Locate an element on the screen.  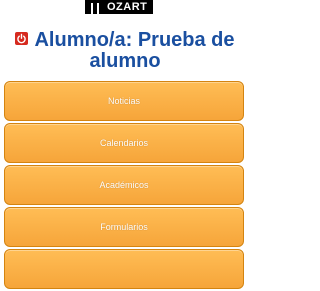
title-text-1: Alumno/a: Prueba de is located at coordinates (134, 40).